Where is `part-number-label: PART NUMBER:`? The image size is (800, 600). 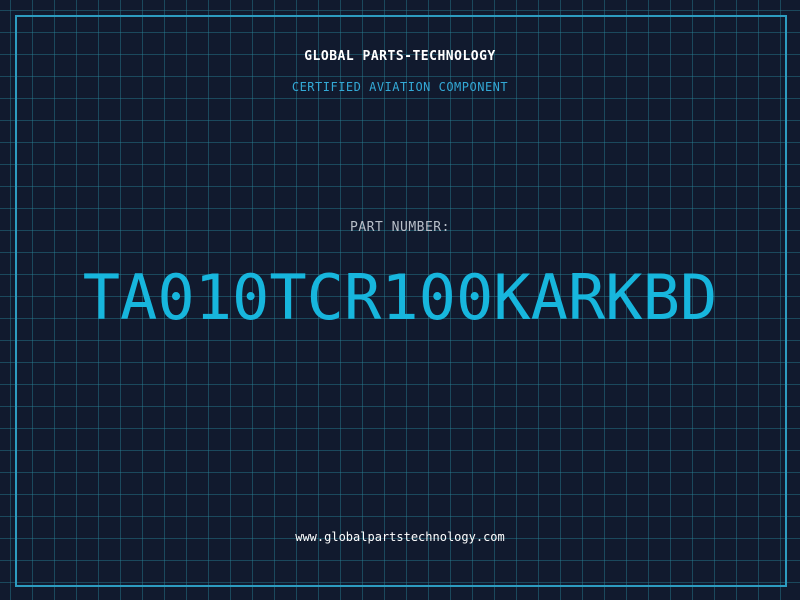
part-number-label: PART NUMBER: is located at coordinates (400, 227).